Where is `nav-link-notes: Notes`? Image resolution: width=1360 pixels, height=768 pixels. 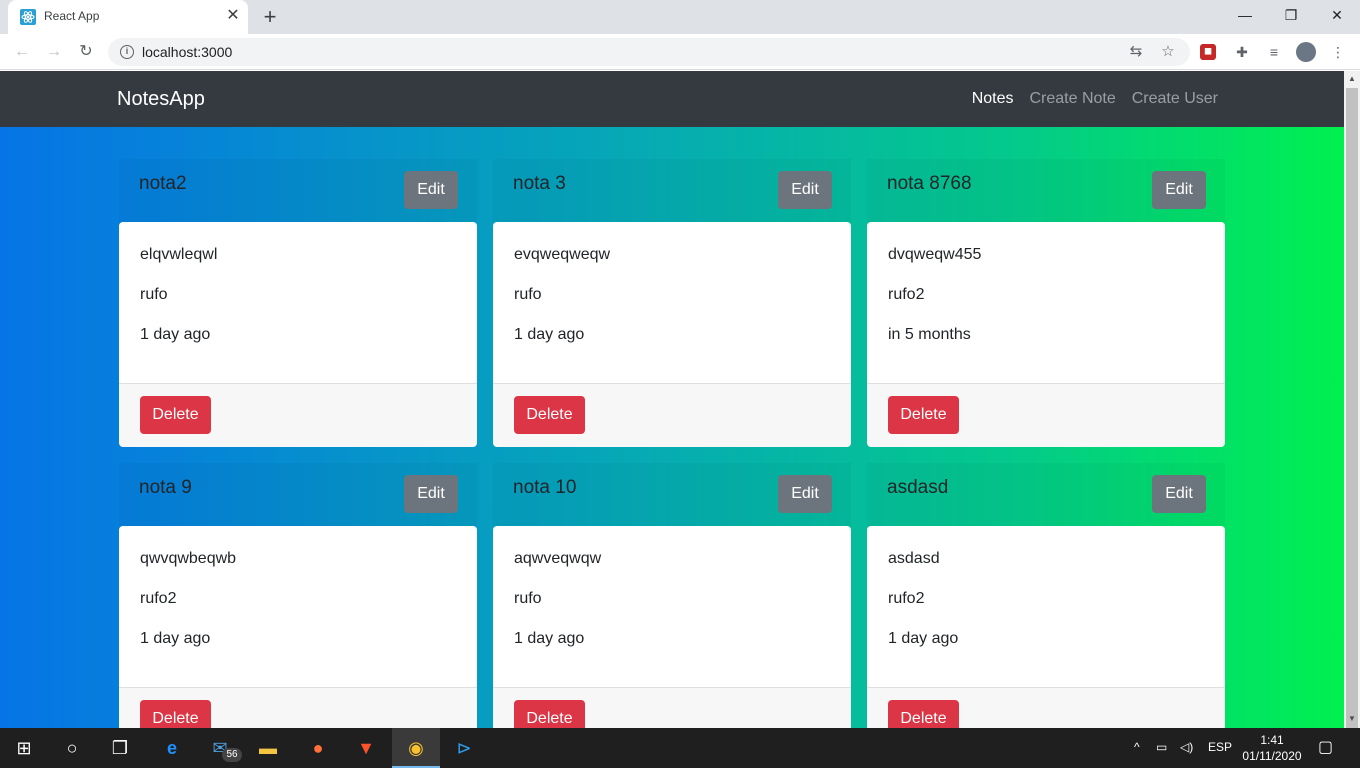
nav-link-notes: Notes is located at coordinates (993, 99).